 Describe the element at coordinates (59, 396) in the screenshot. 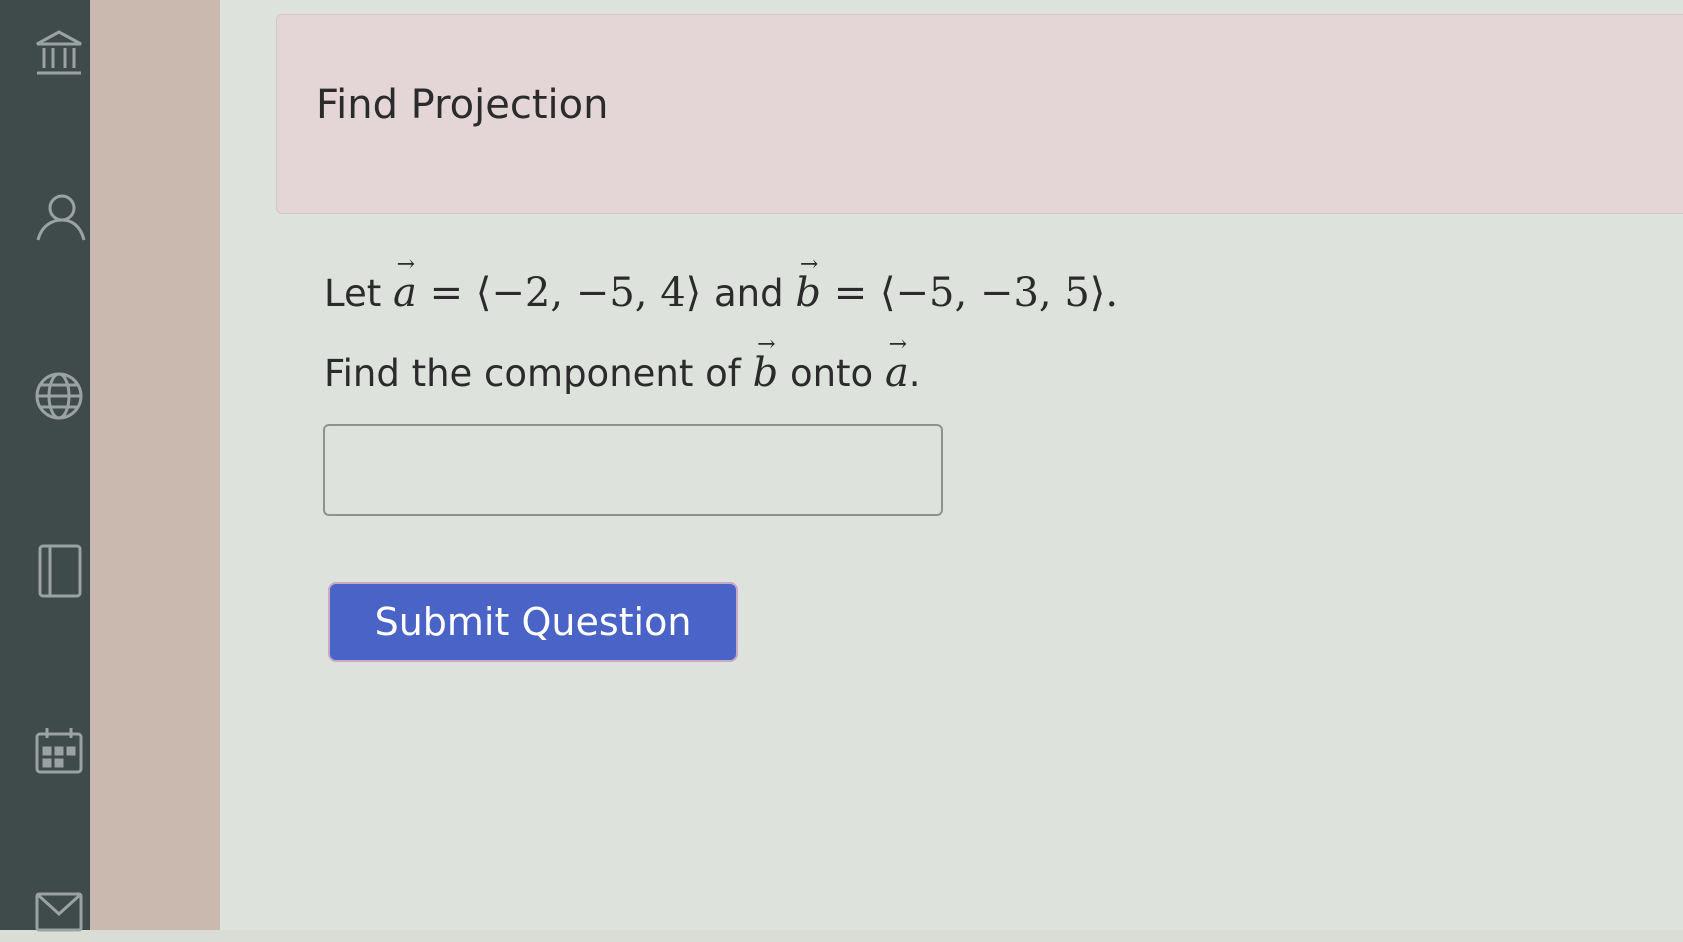

I see `globe-icon` at that location.